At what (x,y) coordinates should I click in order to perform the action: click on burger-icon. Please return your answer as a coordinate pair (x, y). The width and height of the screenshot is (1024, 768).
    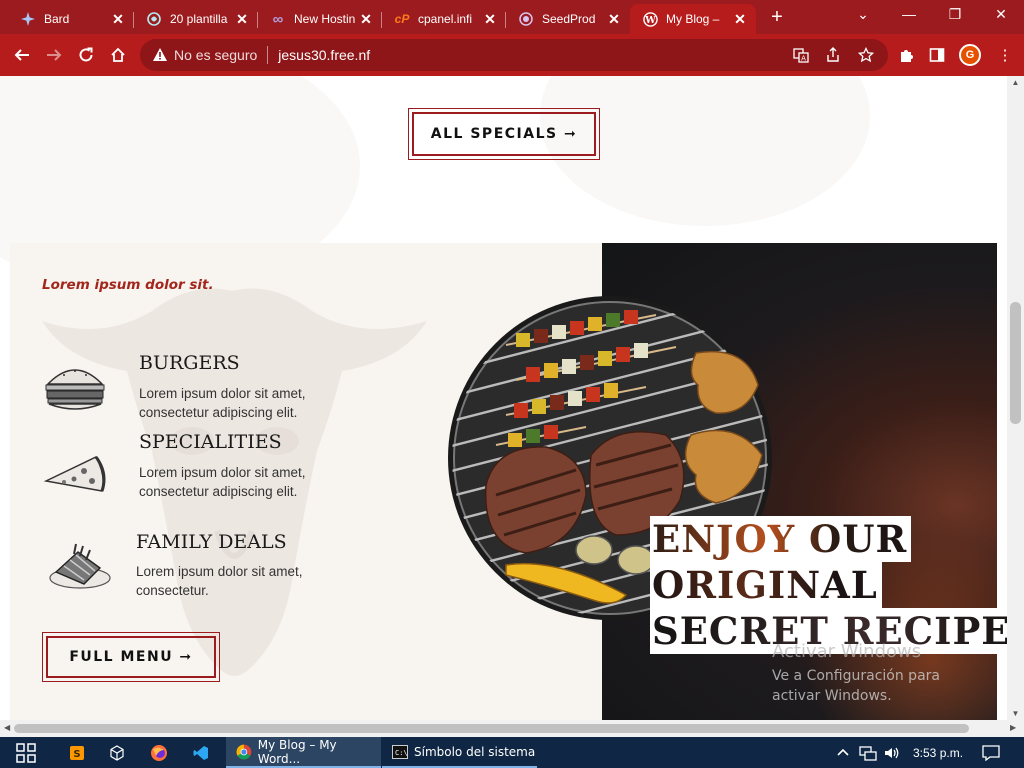
    Looking at the image, I should click on (75, 389).